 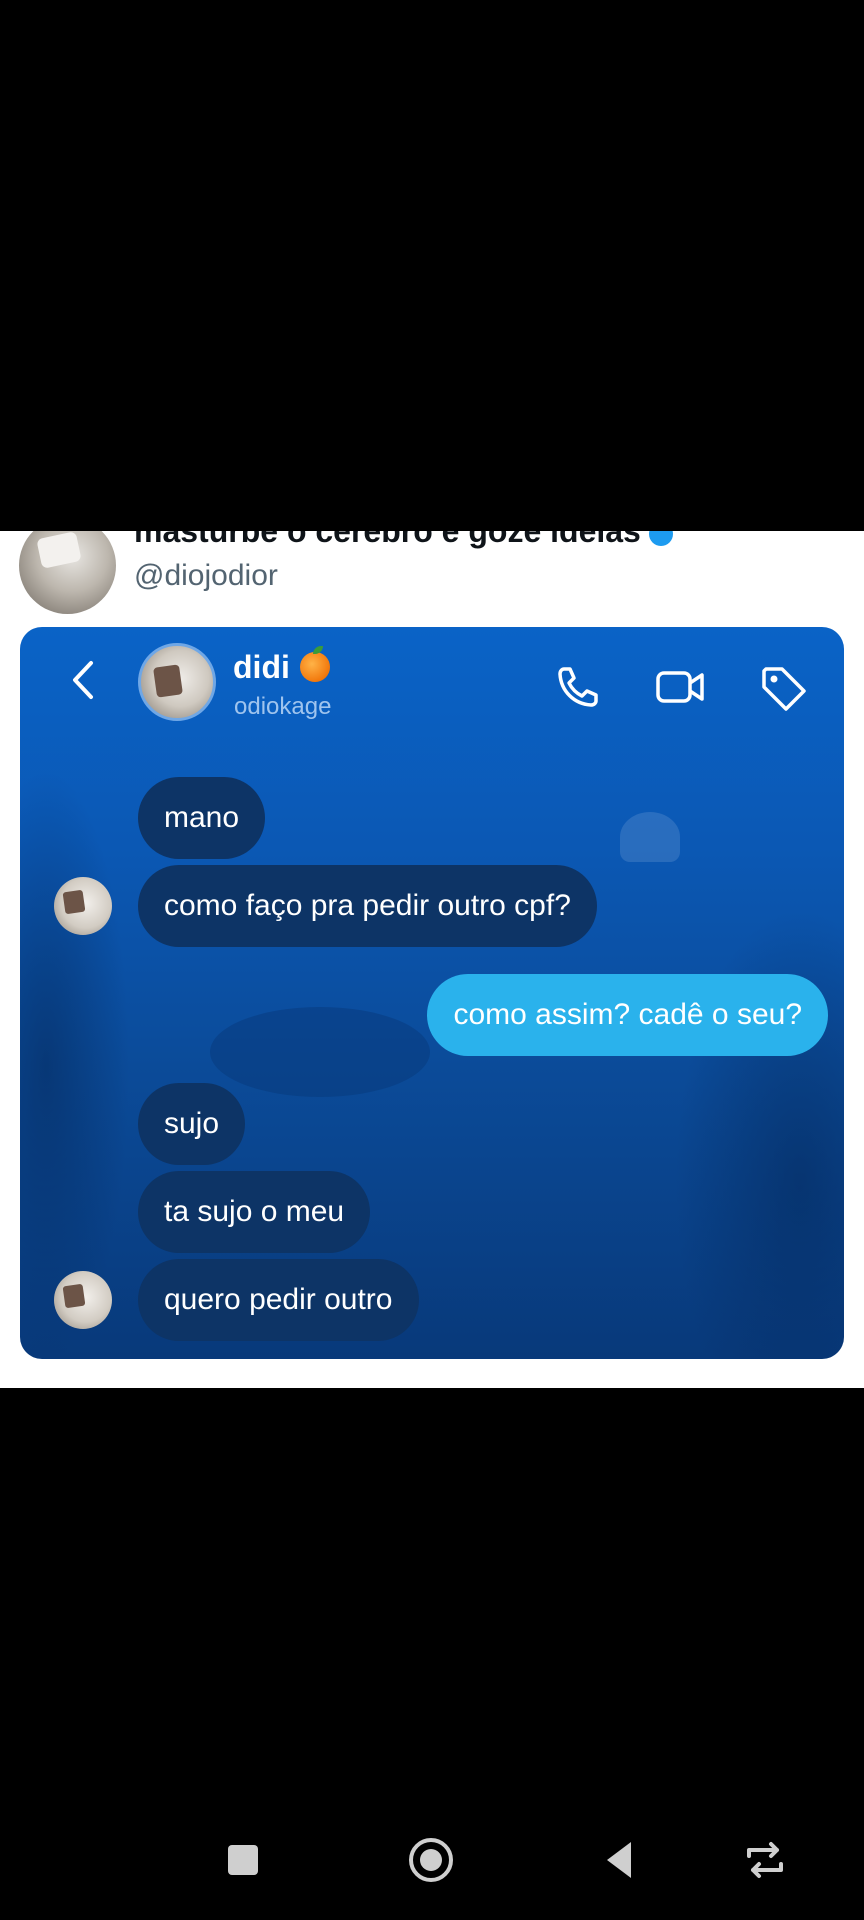 I want to click on author-avatar, so click(x=67, y=572).